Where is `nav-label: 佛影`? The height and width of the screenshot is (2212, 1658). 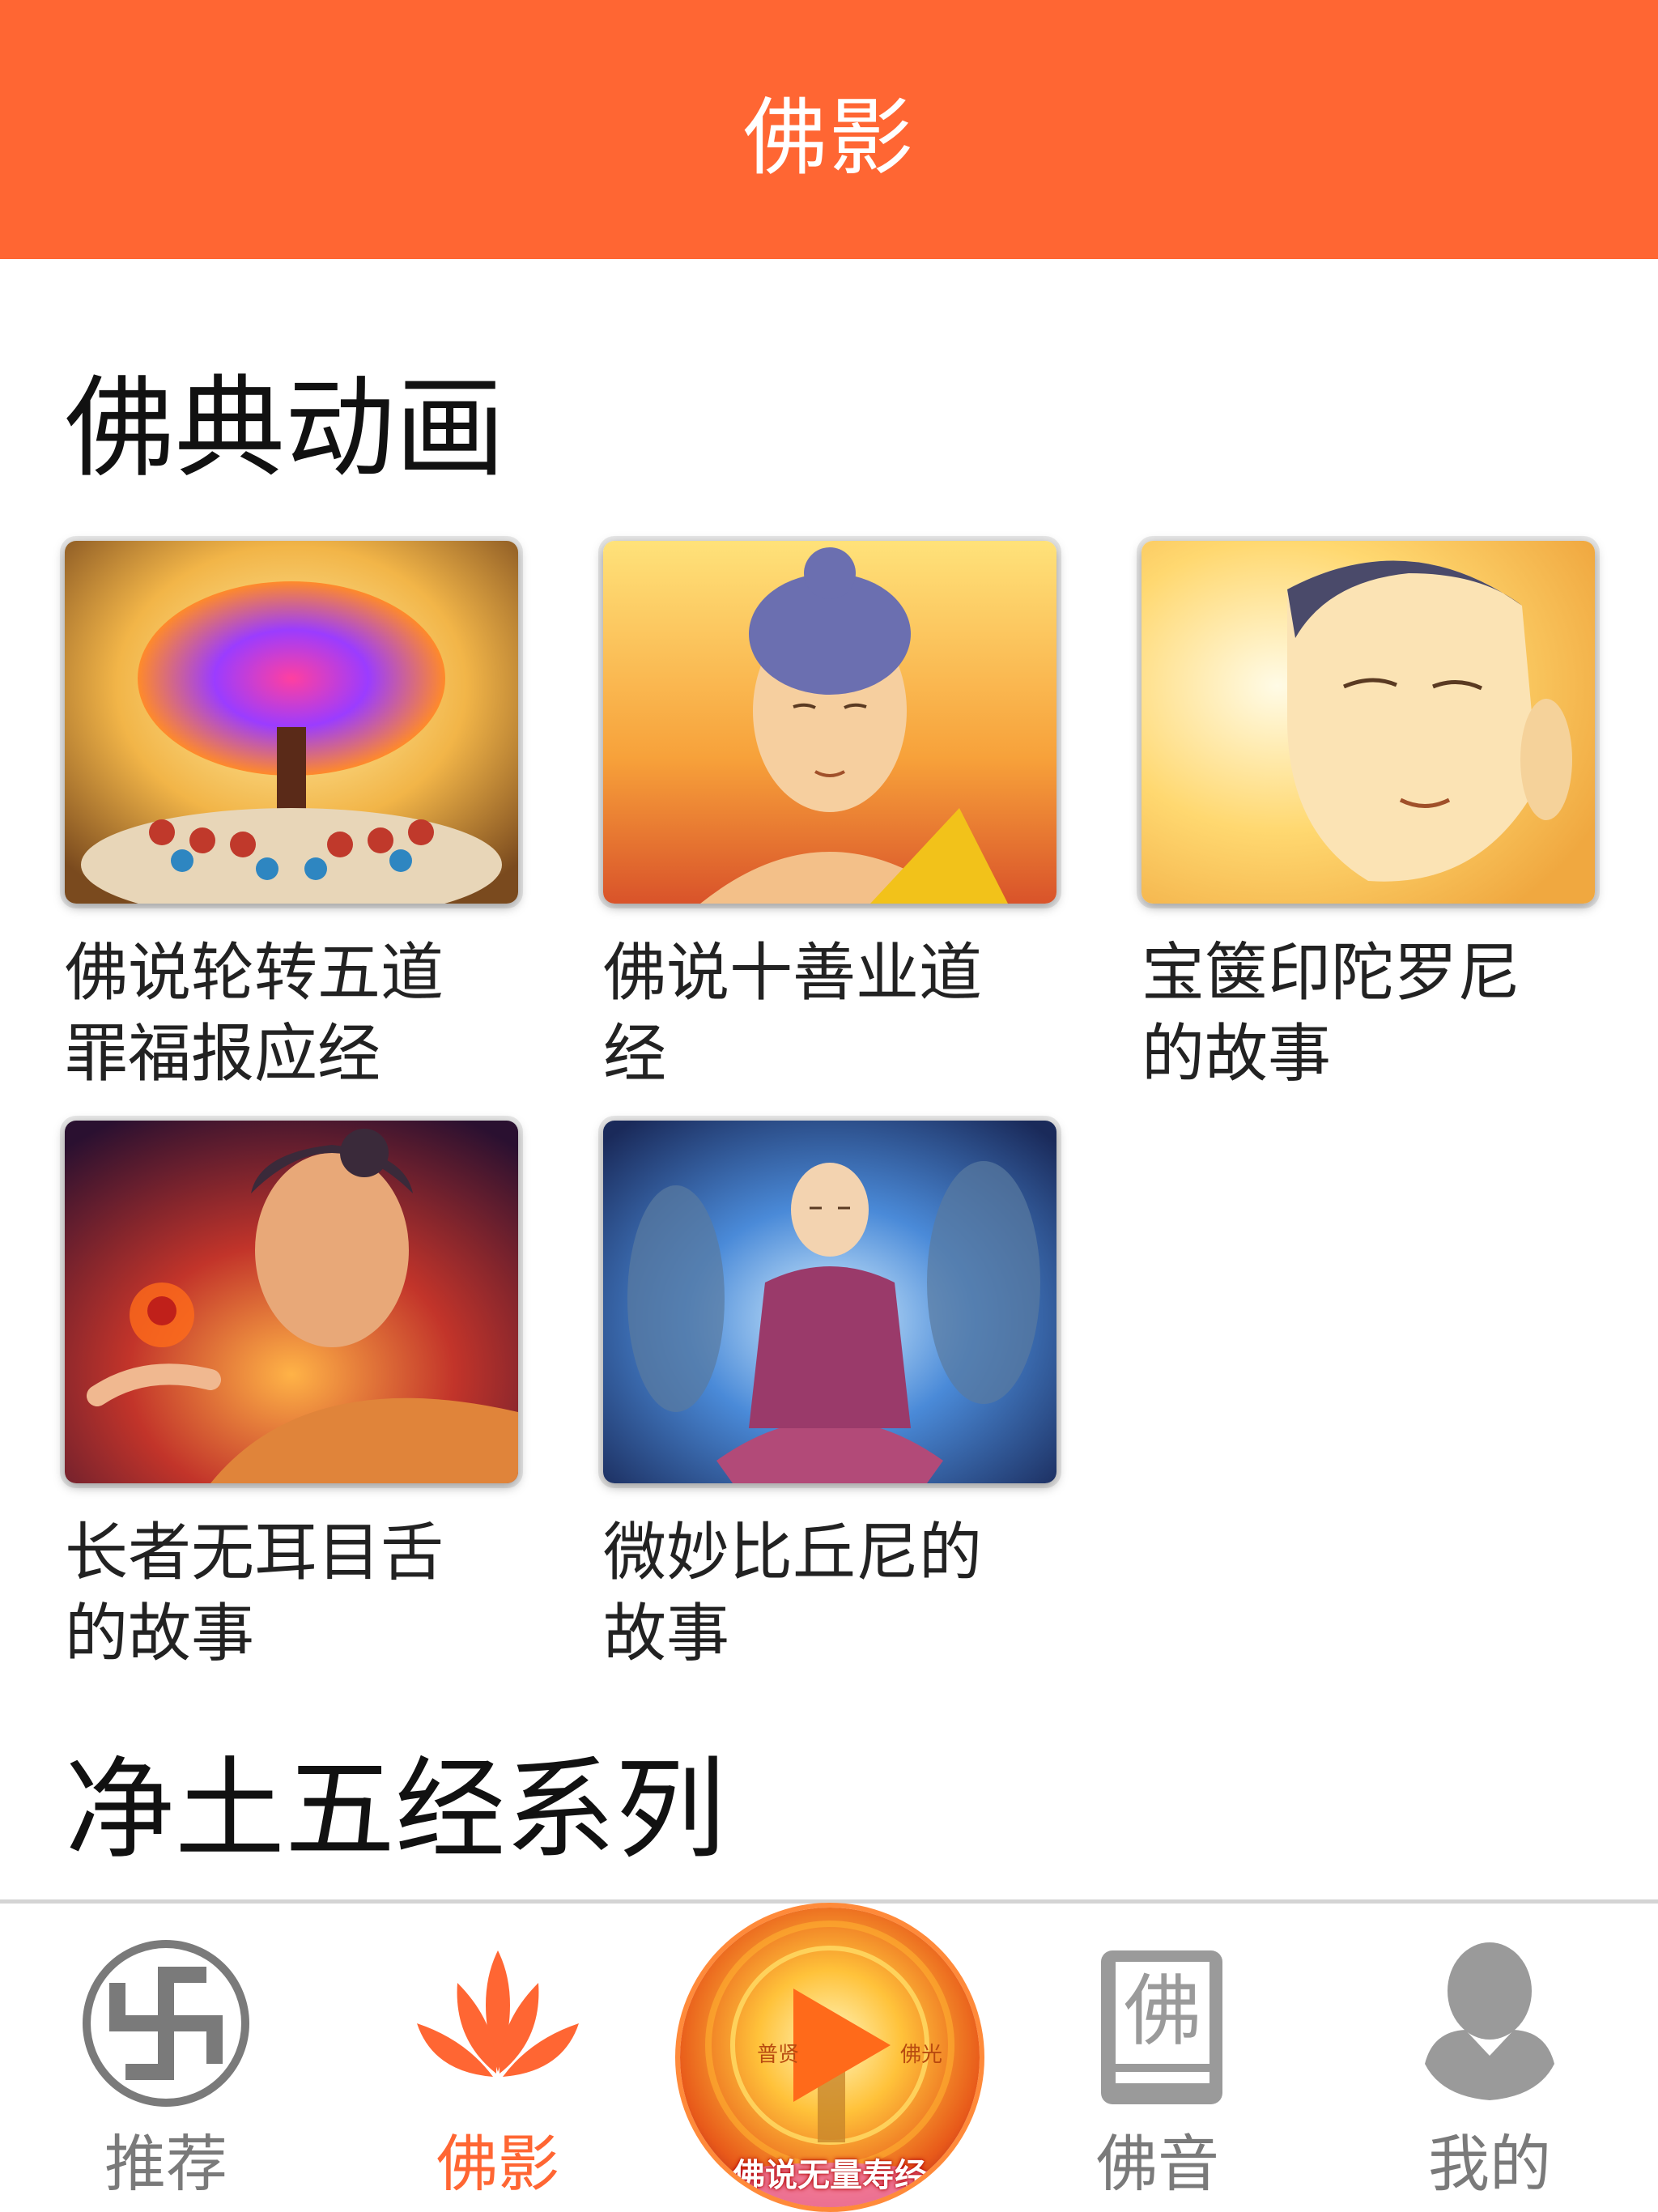 nav-label: 佛影 is located at coordinates (497, 2164).